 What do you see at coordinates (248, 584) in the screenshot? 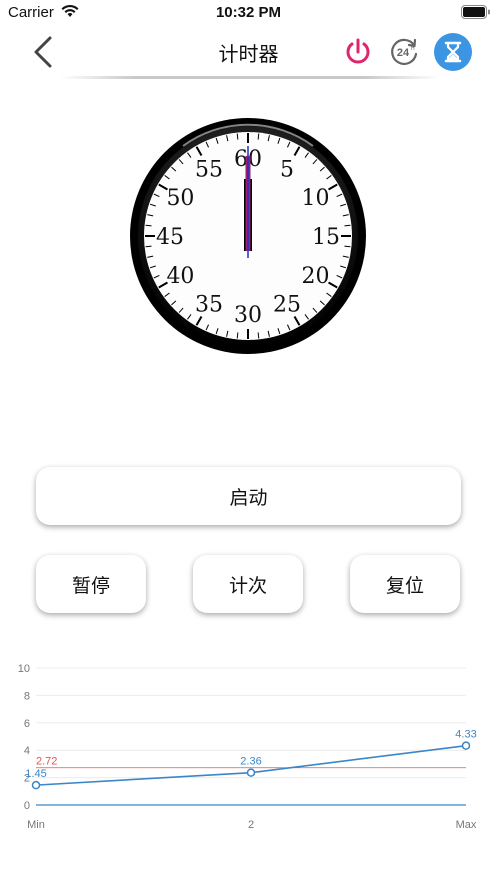
I see `lap-button: 计次` at bounding box center [248, 584].